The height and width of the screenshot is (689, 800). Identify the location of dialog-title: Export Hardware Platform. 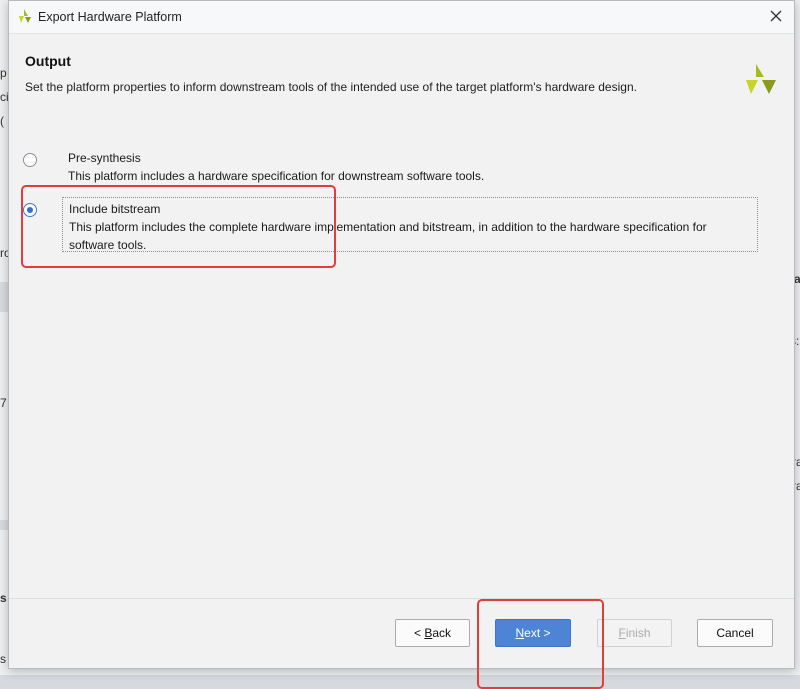
(110, 17).